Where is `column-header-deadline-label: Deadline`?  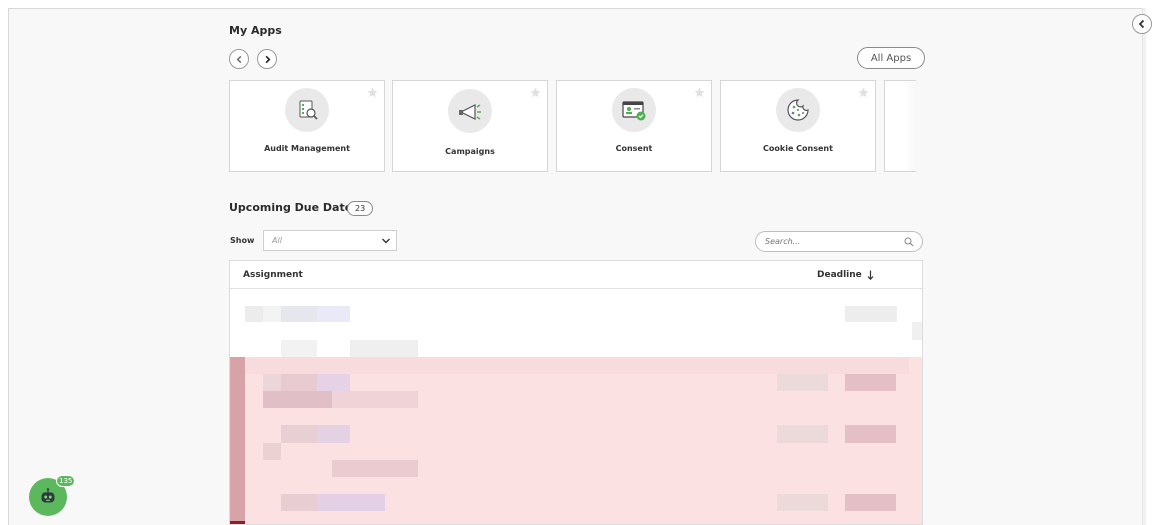
column-header-deadline-label: Deadline is located at coordinates (839, 275).